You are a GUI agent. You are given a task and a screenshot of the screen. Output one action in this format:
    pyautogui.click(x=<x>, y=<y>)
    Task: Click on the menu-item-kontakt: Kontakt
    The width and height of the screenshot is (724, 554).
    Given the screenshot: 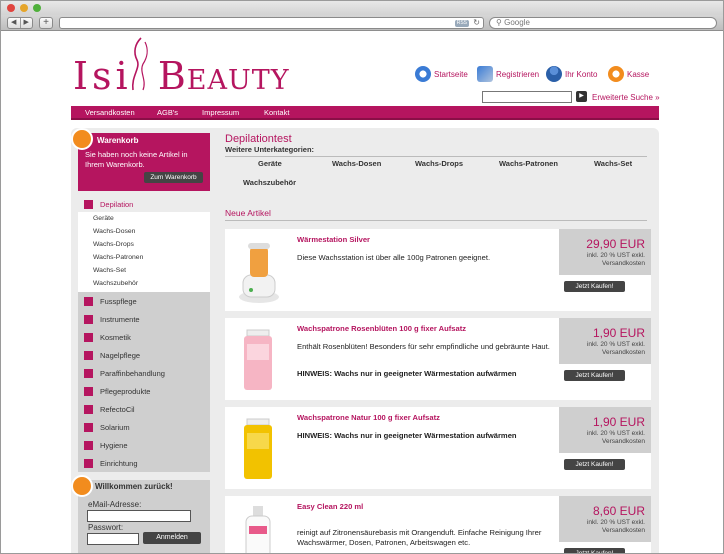 What is the action you would take?
    pyautogui.click(x=276, y=112)
    